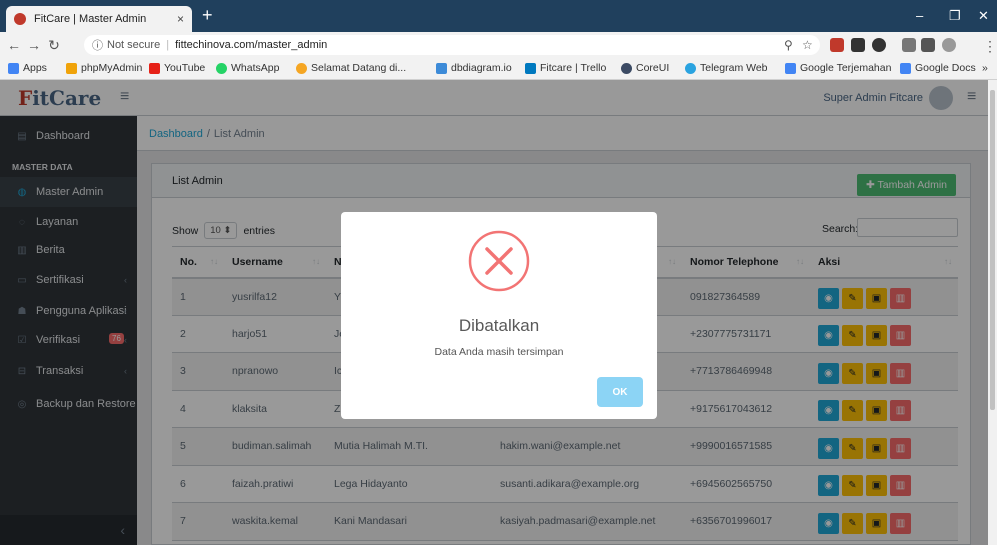  I want to click on mail-extension-icon, so click(837, 45).